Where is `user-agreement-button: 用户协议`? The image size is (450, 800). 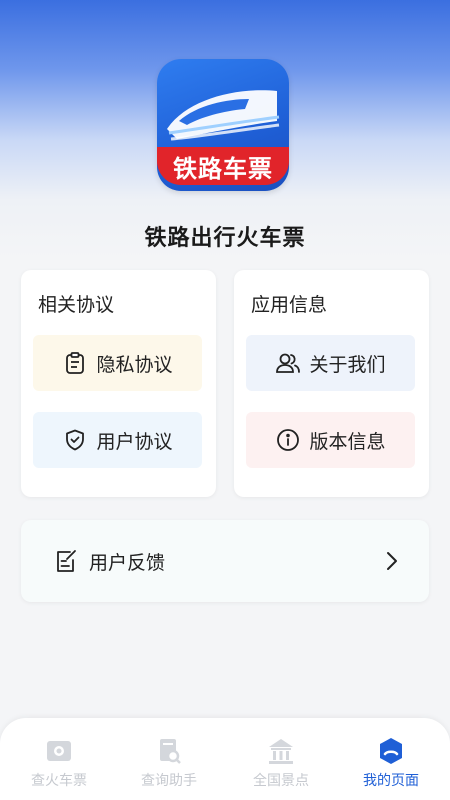 user-agreement-button: 用户协议 is located at coordinates (117, 440).